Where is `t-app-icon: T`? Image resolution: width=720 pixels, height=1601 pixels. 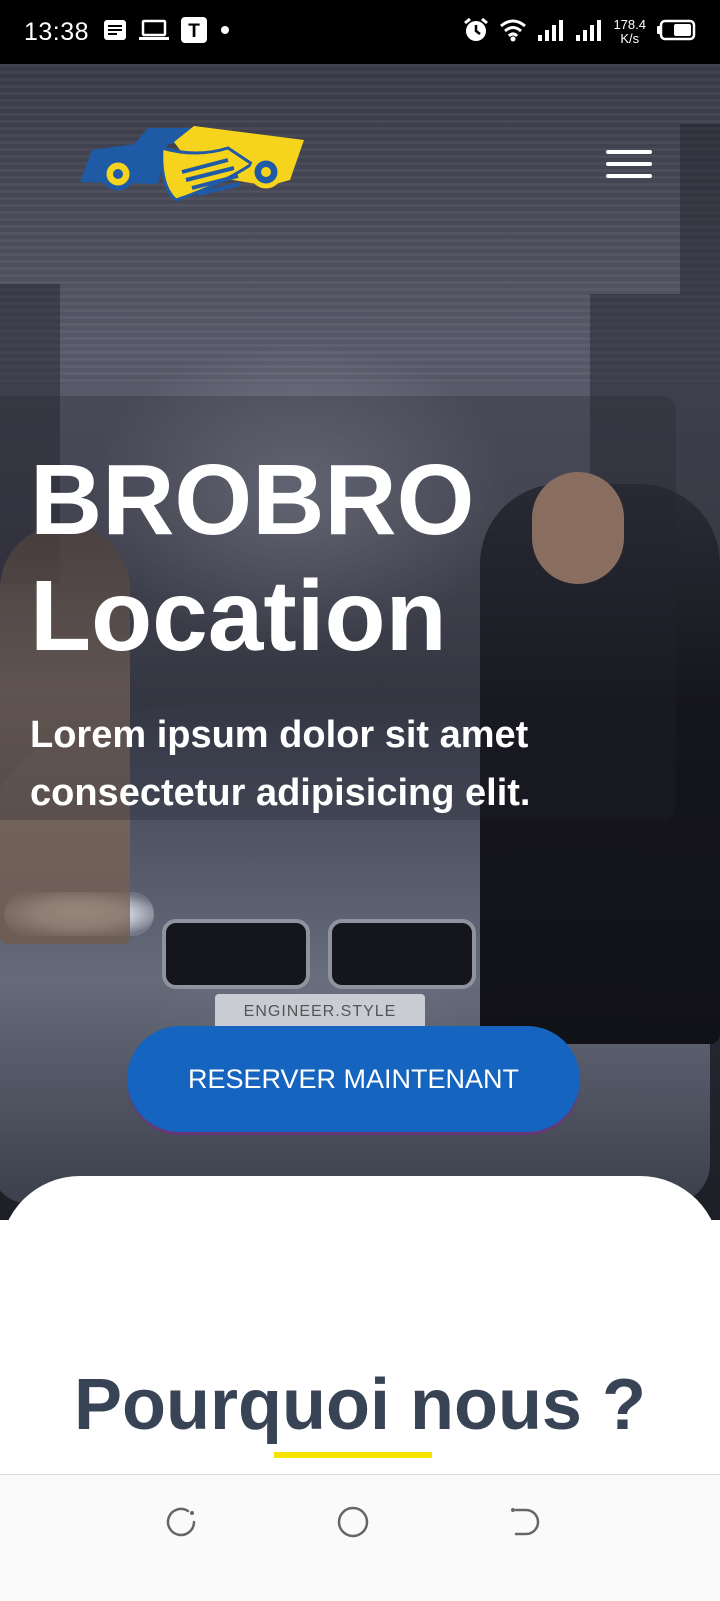 t-app-icon: T is located at coordinates (194, 32).